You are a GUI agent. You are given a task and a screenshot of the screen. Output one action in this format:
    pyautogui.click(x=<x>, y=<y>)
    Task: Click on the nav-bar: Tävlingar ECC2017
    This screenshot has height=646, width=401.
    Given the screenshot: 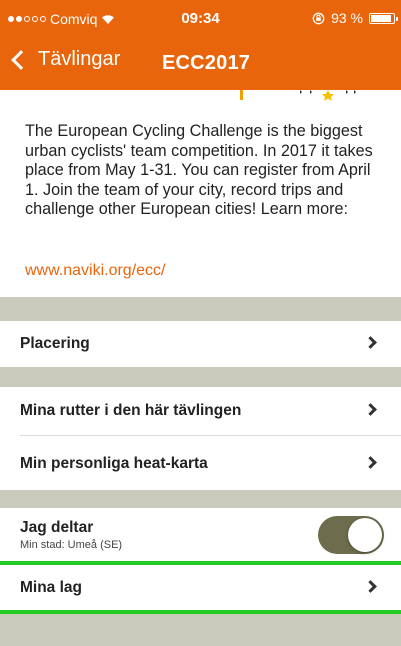 What is the action you would take?
    pyautogui.click(x=200, y=66)
    